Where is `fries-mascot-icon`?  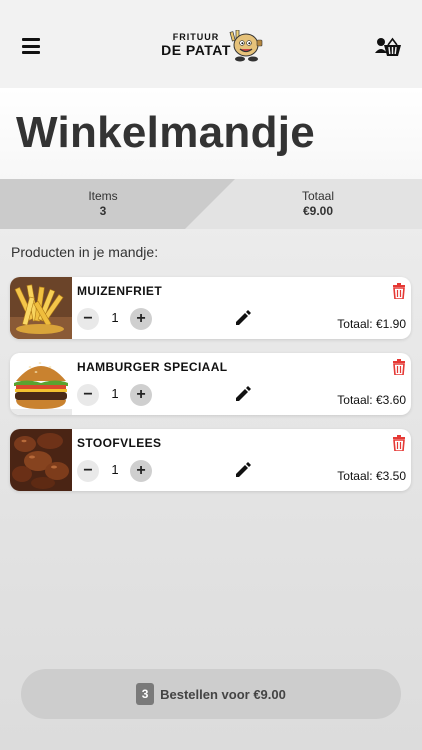
fries-mascot-icon is located at coordinates (246, 46).